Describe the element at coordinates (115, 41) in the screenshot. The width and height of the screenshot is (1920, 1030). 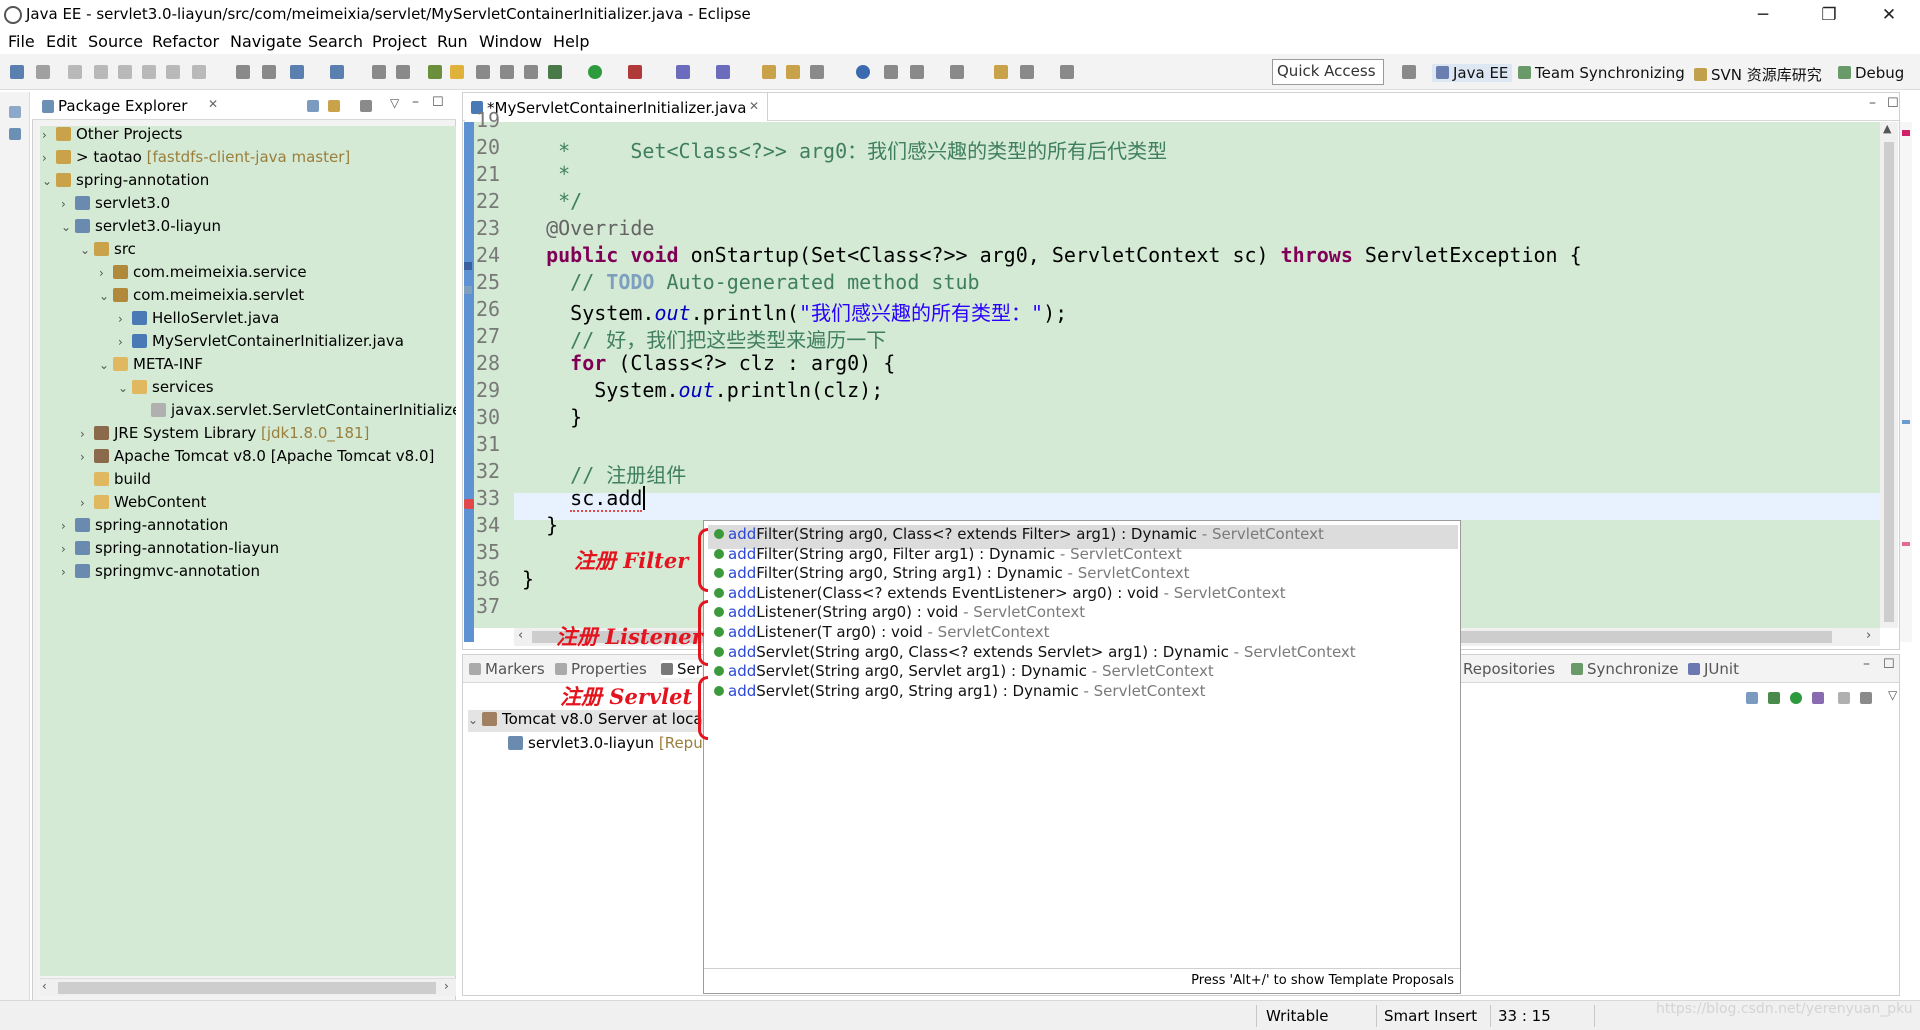
I see `menu-source: Source` at that location.